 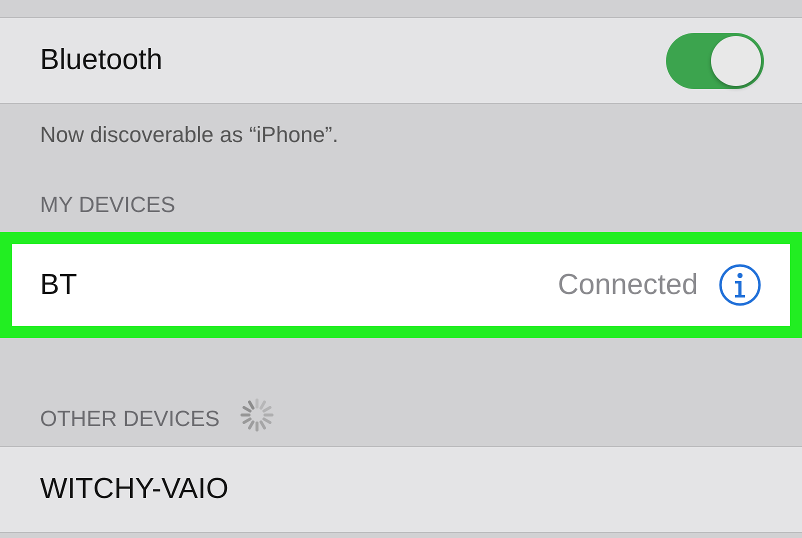 I want to click on section-header: OTHER DEVICES, so click(x=130, y=419).